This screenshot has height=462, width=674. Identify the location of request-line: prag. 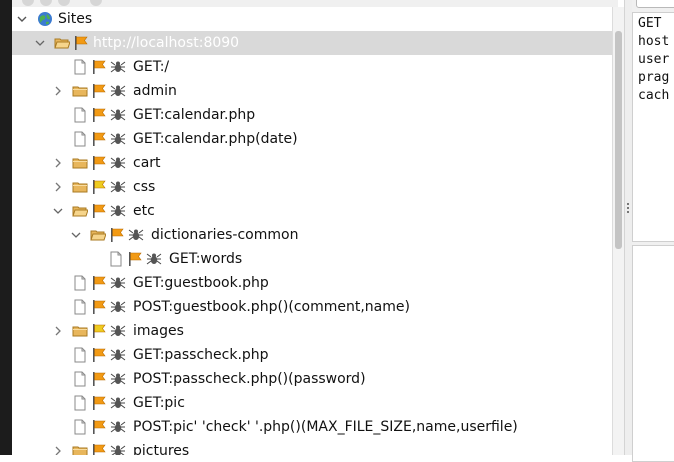
(654, 77).